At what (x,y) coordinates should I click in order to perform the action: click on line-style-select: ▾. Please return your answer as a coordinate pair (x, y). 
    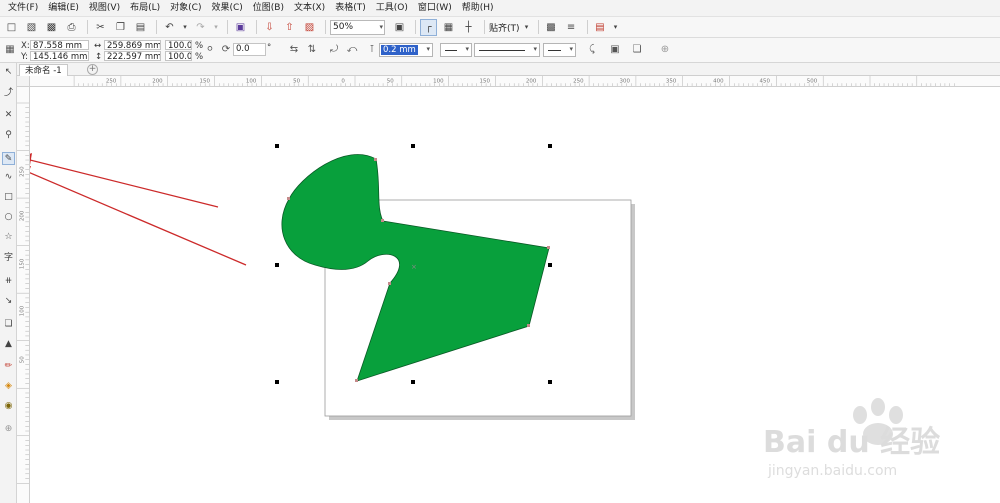
    Looking at the image, I should click on (507, 50).